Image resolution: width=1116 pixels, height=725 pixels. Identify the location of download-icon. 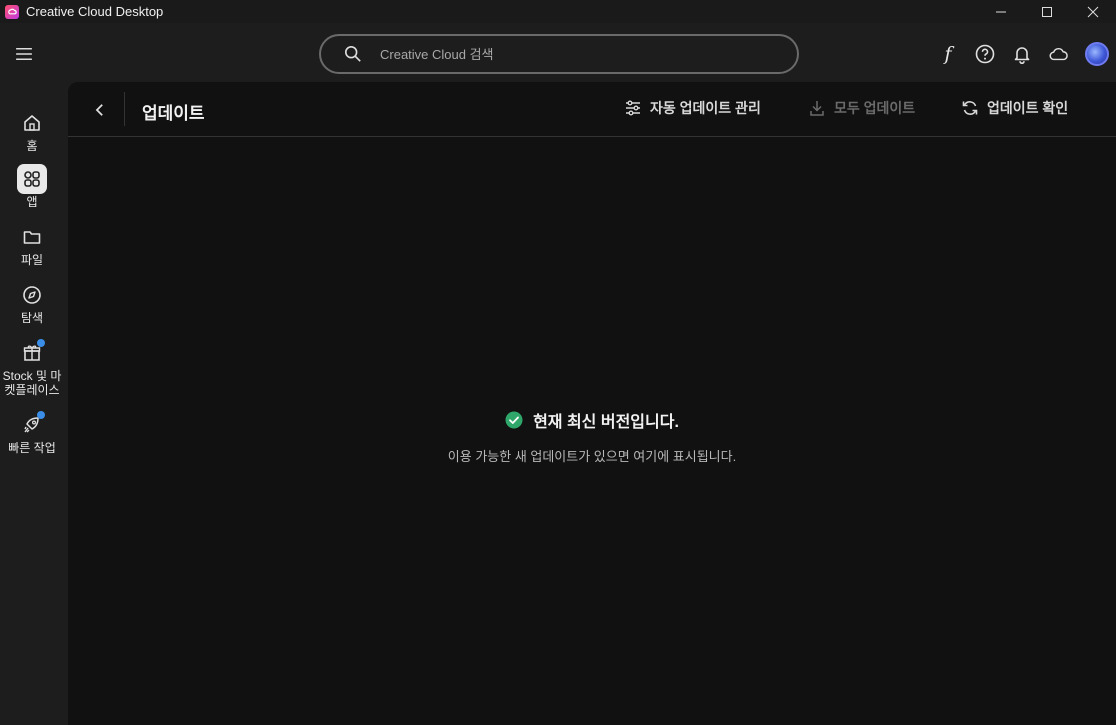
(817, 108).